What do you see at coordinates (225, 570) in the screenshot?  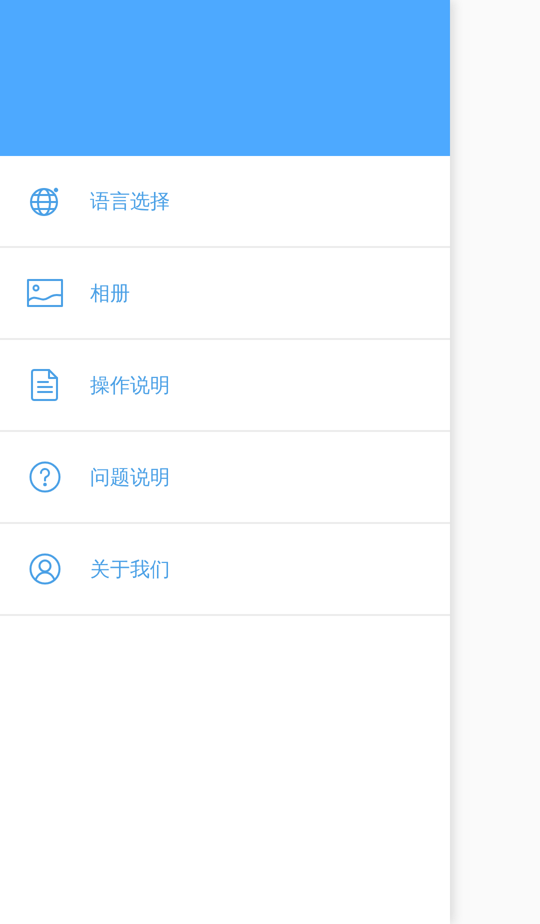 I see `menu-item: 关于我们` at bounding box center [225, 570].